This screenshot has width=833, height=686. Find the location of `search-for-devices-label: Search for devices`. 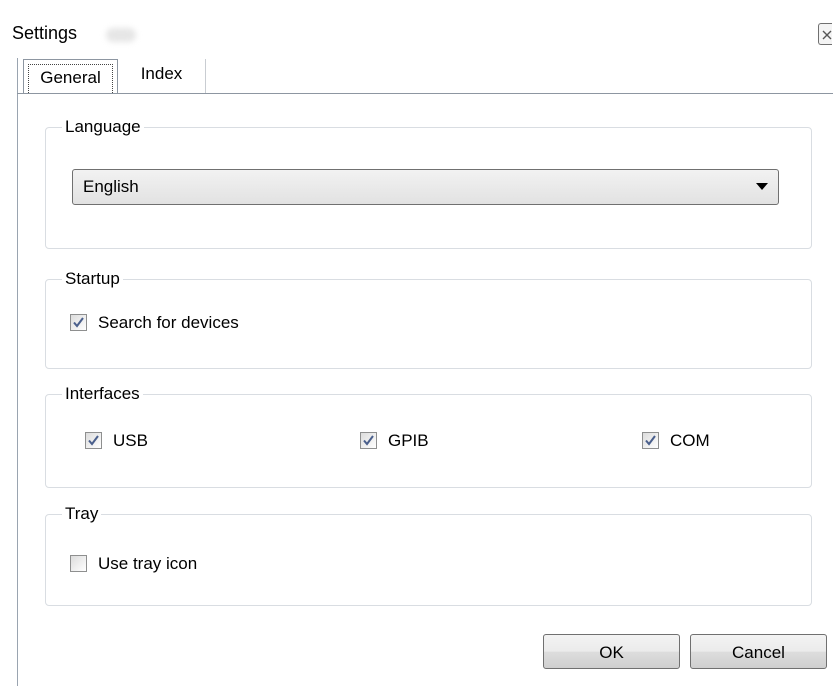

search-for-devices-label: Search for devices is located at coordinates (168, 322).